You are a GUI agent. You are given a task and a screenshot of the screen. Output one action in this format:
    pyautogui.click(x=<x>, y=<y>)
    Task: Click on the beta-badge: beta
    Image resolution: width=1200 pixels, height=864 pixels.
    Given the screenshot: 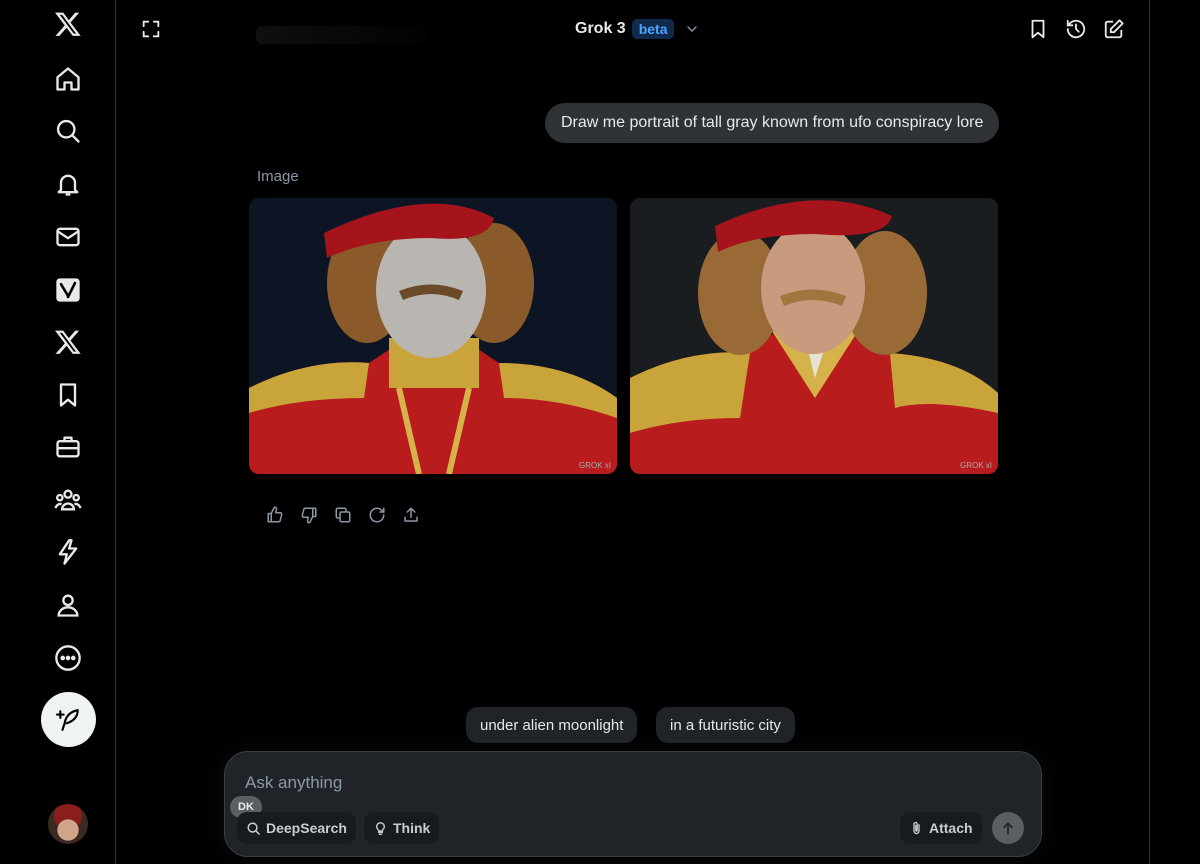 What is the action you would take?
    pyautogui.click(x=653, y=29)
    